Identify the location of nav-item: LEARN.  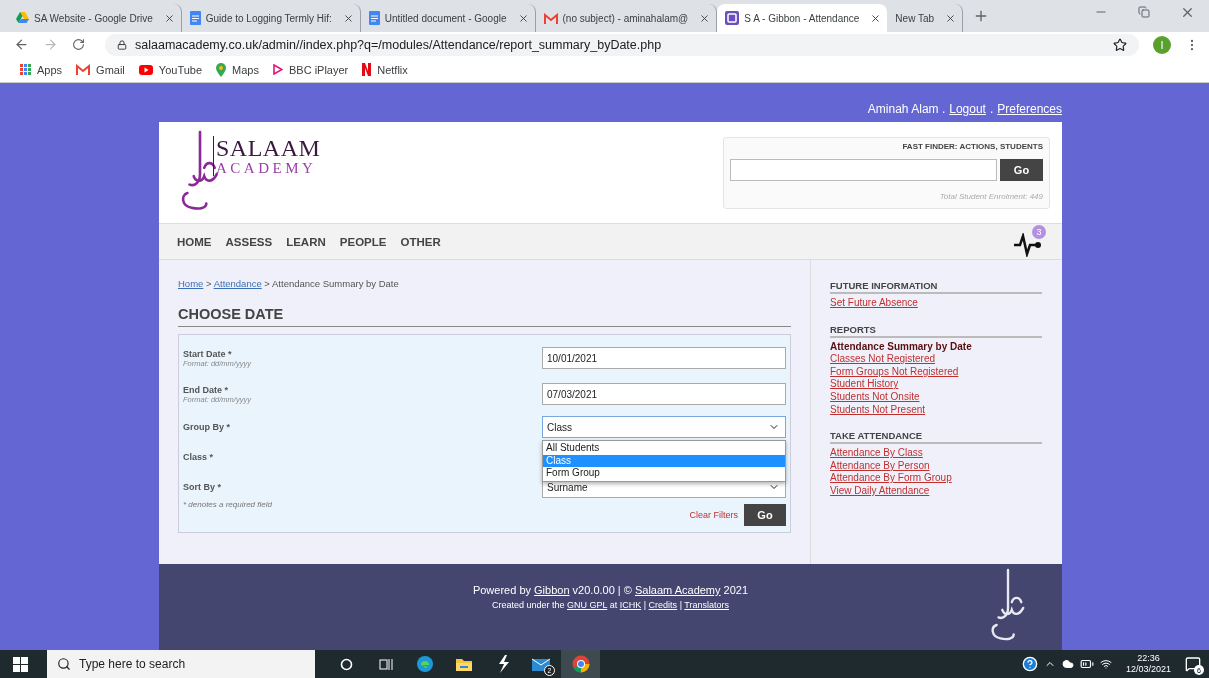
(306, 241).